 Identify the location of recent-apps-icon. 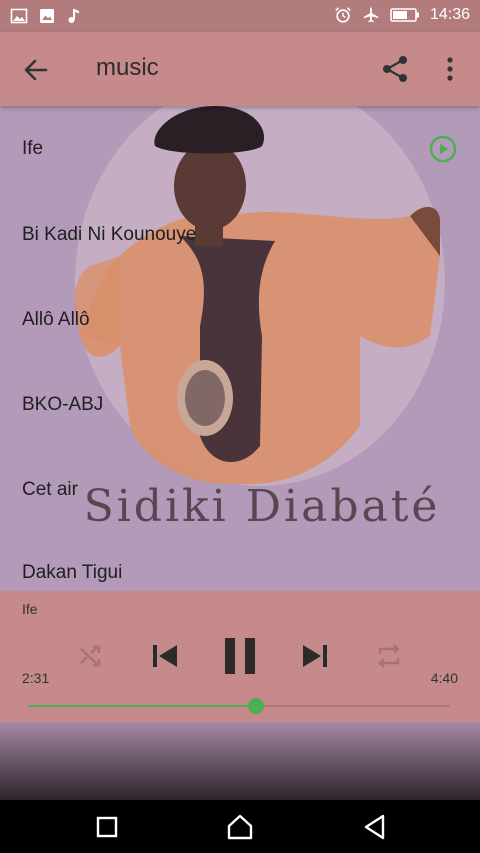
(107, 827).